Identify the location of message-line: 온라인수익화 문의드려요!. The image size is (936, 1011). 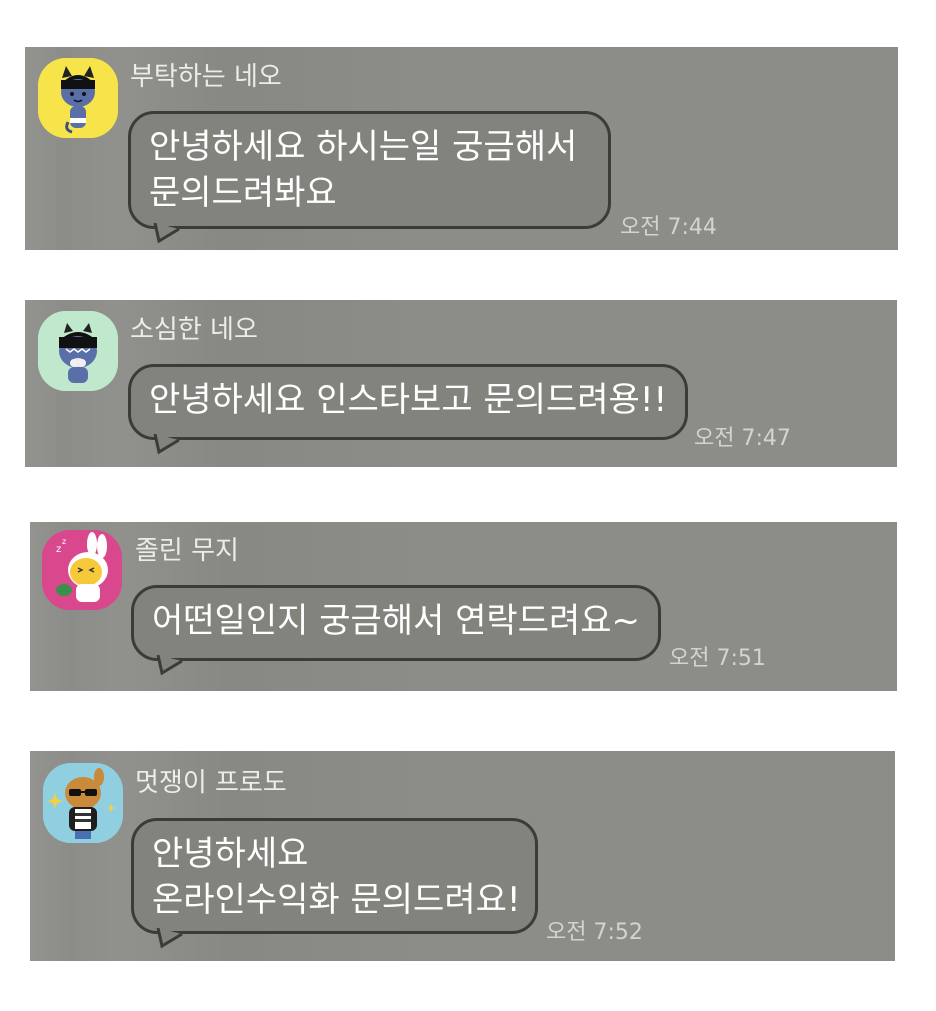
(336, 900).